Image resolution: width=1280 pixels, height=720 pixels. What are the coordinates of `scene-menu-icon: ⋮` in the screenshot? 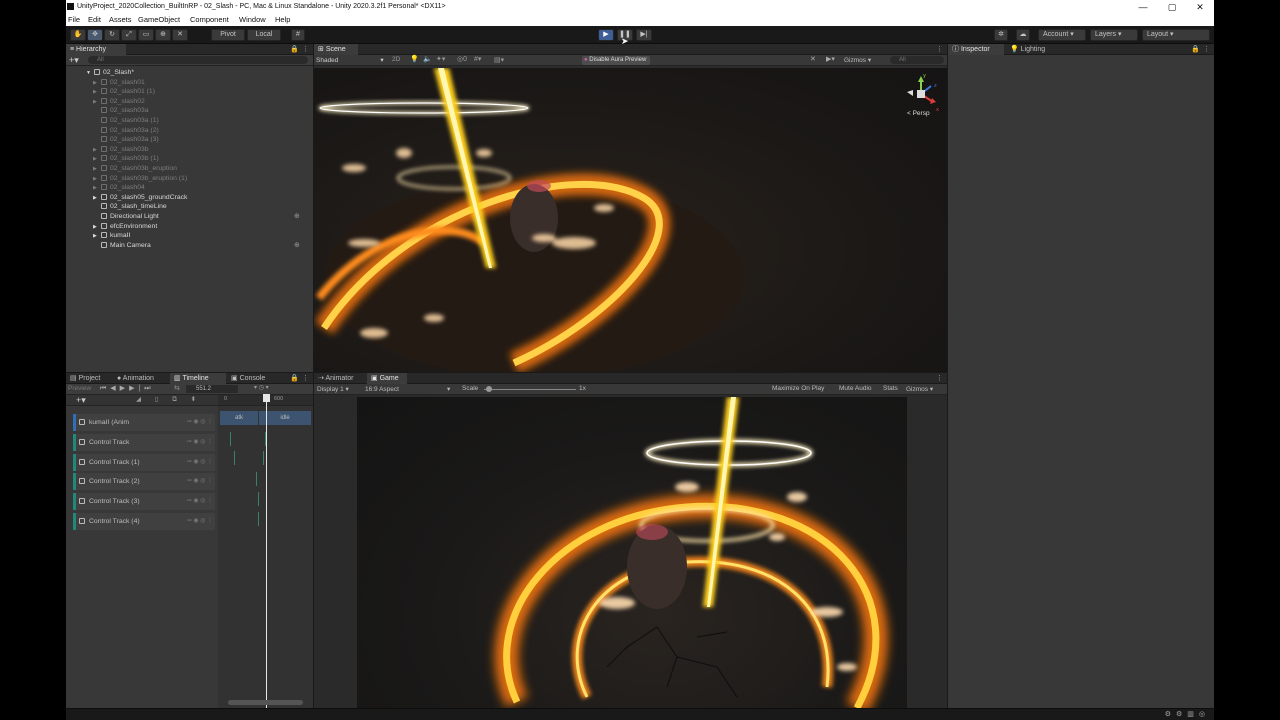 It's located at (939, 49).